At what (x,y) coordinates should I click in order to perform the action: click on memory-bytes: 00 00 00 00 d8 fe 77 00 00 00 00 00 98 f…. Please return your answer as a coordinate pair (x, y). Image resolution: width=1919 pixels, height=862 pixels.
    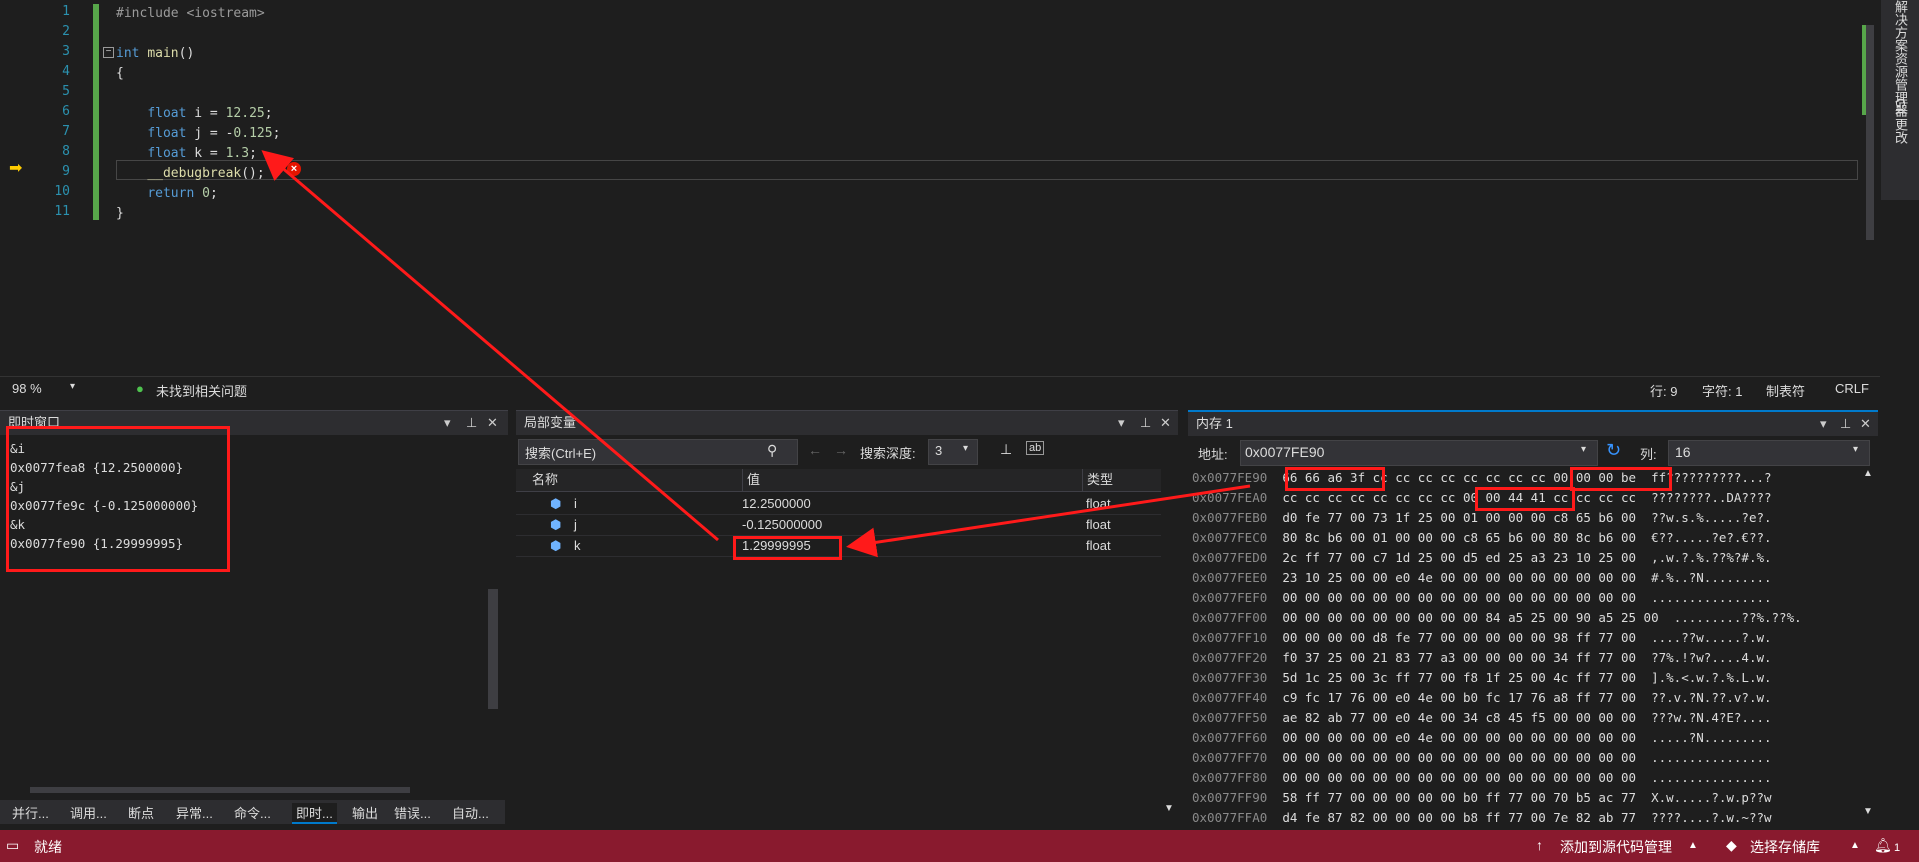
    Looking at the image, I should click on (1459, 637).